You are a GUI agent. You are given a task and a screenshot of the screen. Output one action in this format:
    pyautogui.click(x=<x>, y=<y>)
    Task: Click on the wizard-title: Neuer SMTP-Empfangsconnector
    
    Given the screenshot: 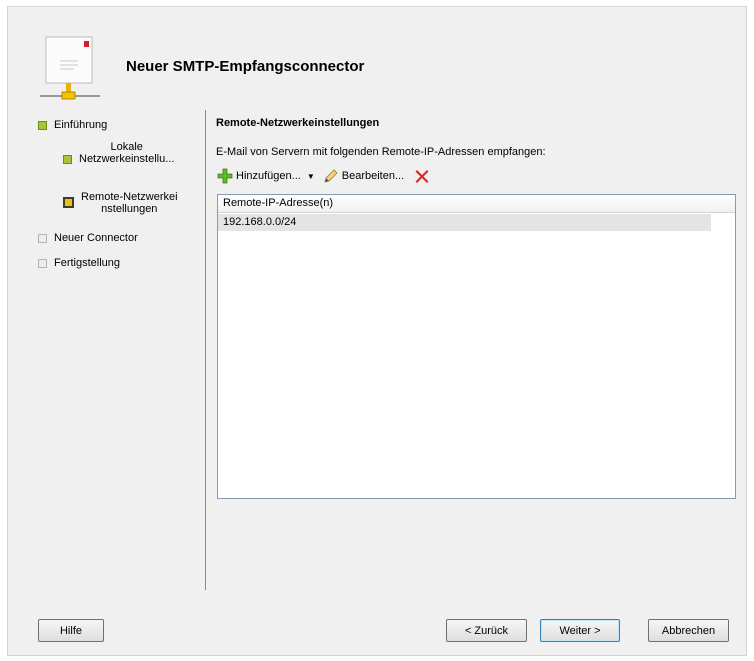 What is the action you would take?
    pyautogui.click(x=245, y=66)
    